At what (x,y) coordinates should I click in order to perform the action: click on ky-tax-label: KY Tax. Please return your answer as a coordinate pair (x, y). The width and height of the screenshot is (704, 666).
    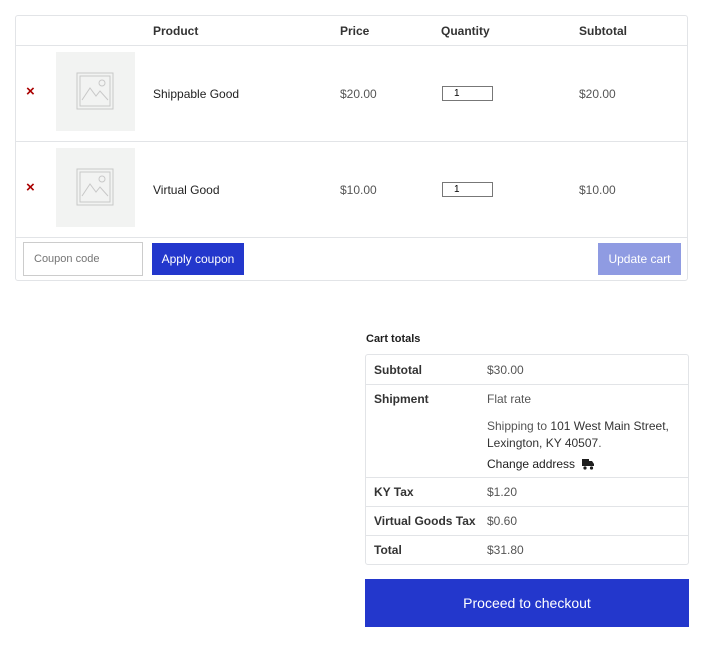
    Looking at the image, I should click on (394, 492).